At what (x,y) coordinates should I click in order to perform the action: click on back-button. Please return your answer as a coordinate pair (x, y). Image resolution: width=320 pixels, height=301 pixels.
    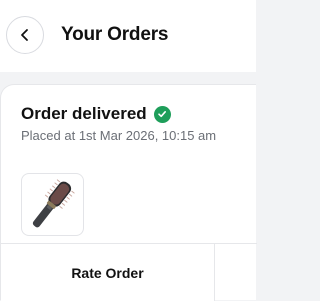
    Looking at the image, I should click on (25, 35).